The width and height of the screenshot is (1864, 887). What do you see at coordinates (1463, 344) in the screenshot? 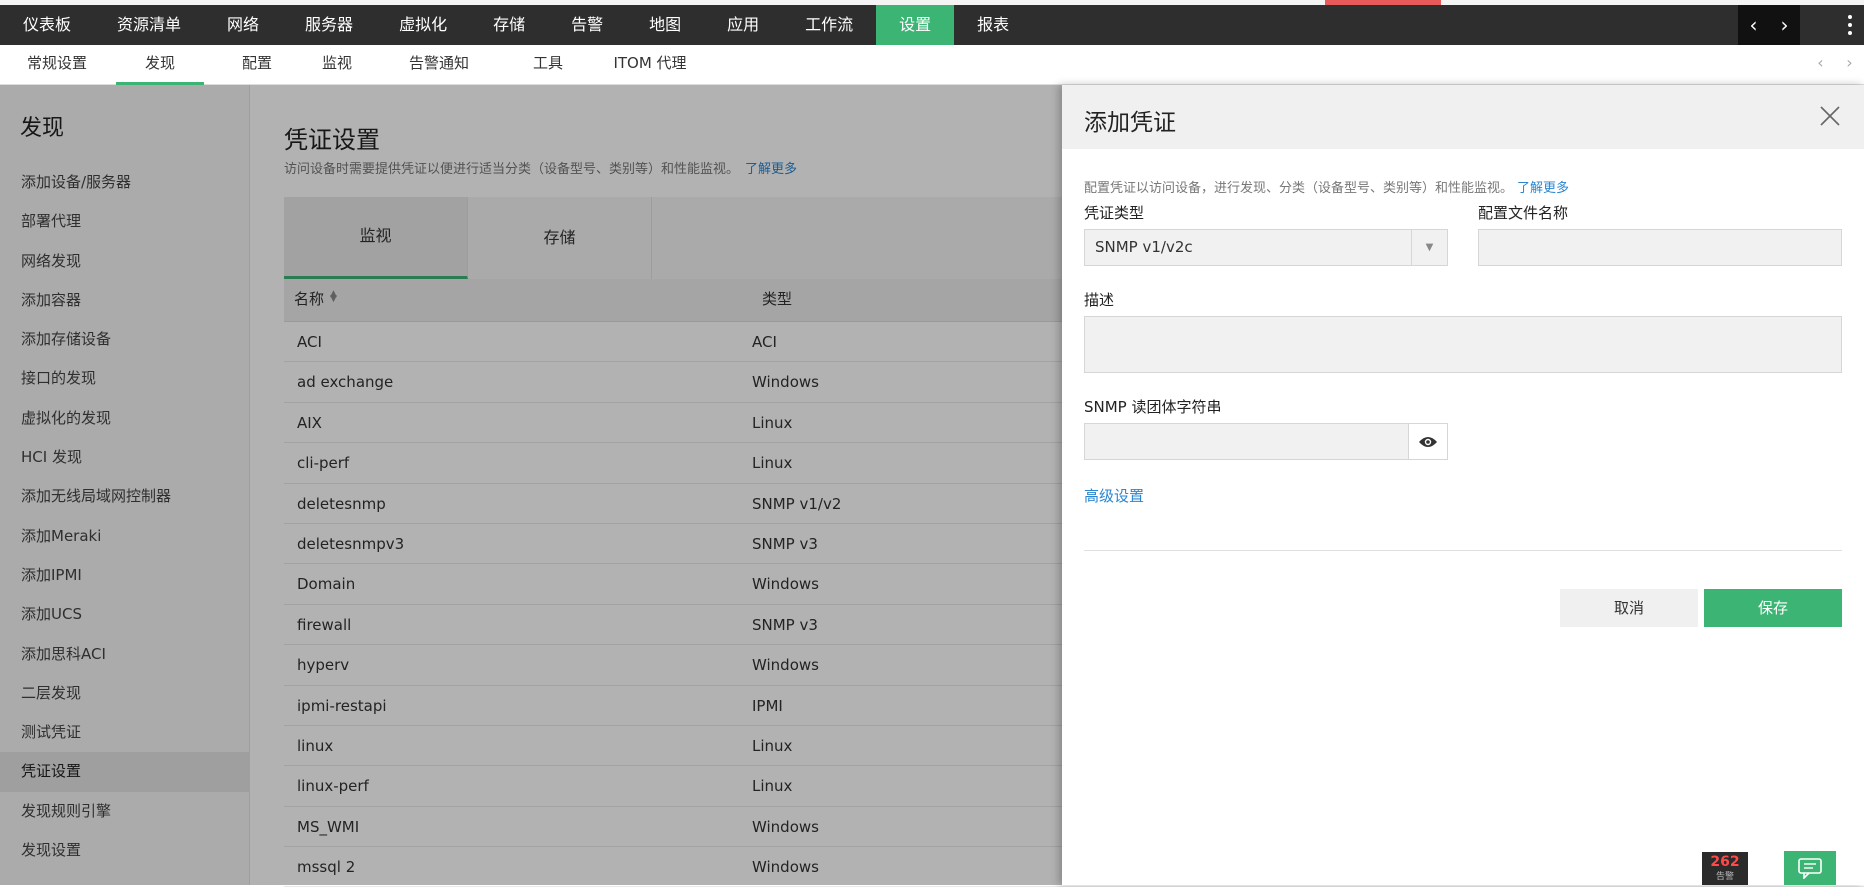
I see `description-textarea` at bounding box center [1463, 344].